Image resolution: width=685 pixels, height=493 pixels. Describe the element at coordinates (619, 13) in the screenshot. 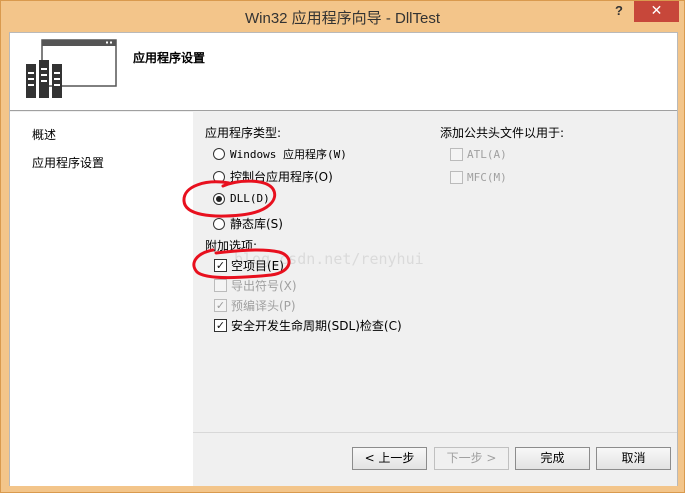

I see `help-button: ?` at that location.